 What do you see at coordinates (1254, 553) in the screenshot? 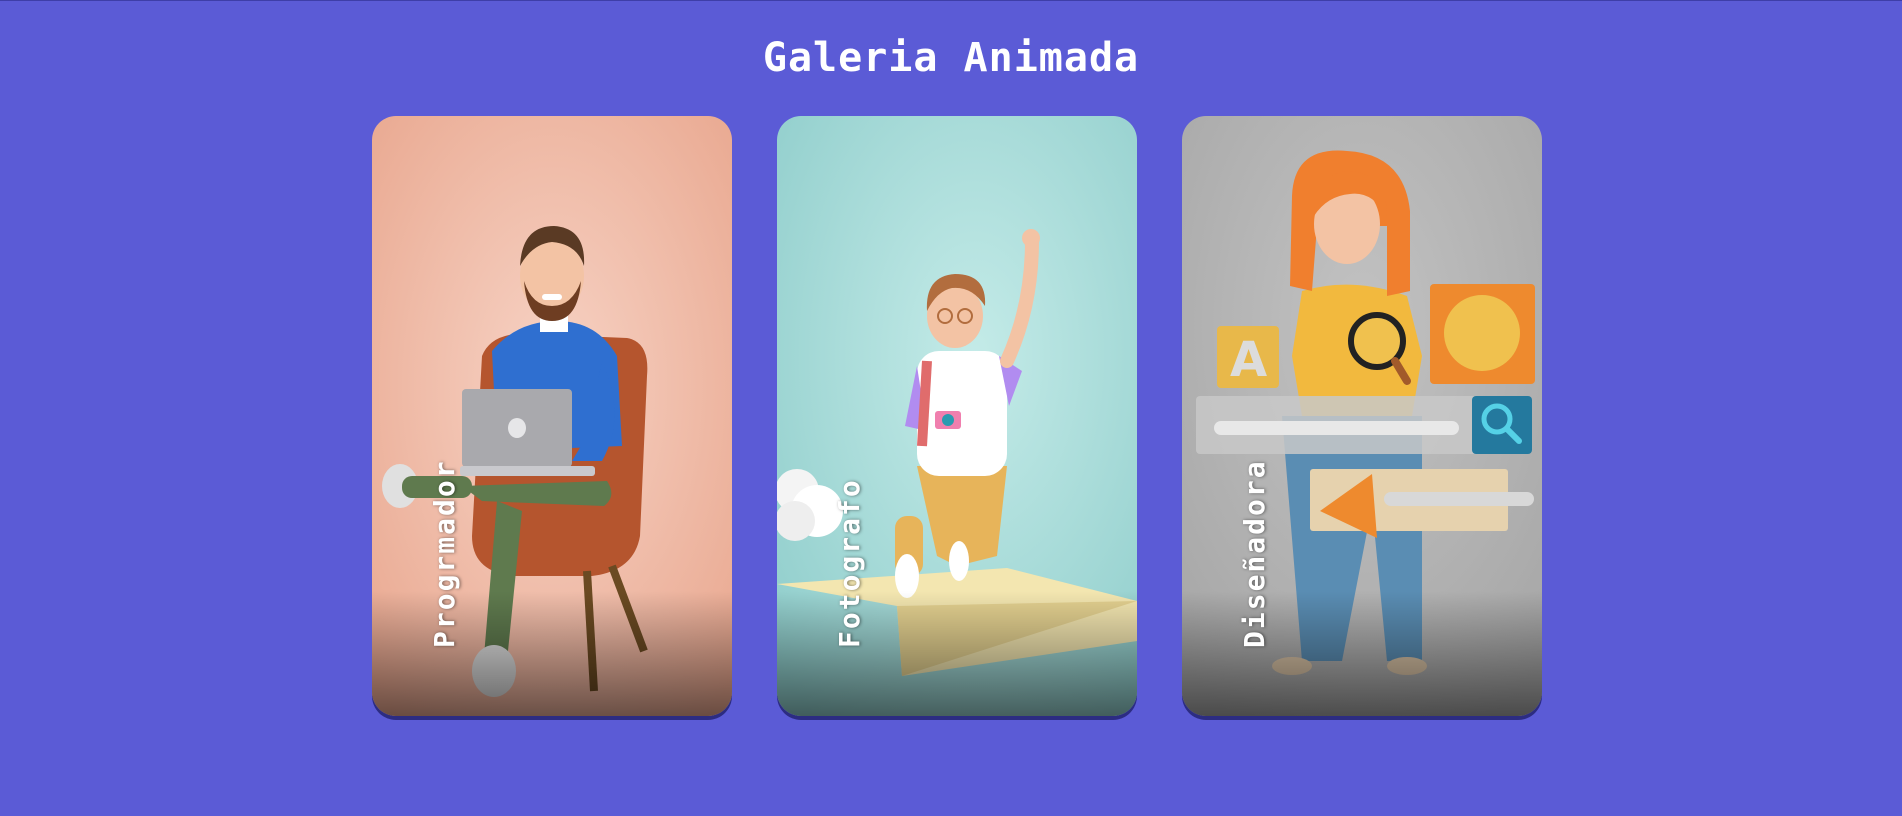
I see `card-label: Diseñadora` at bounding box center [1254, 553].